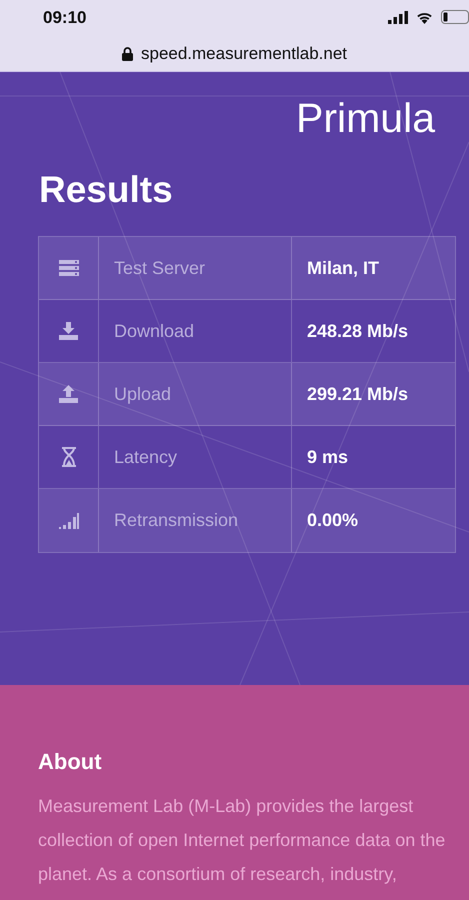  Describe the element at coordinates (106, 189) in the screenshot. I see `results-heading: Results` at that location.